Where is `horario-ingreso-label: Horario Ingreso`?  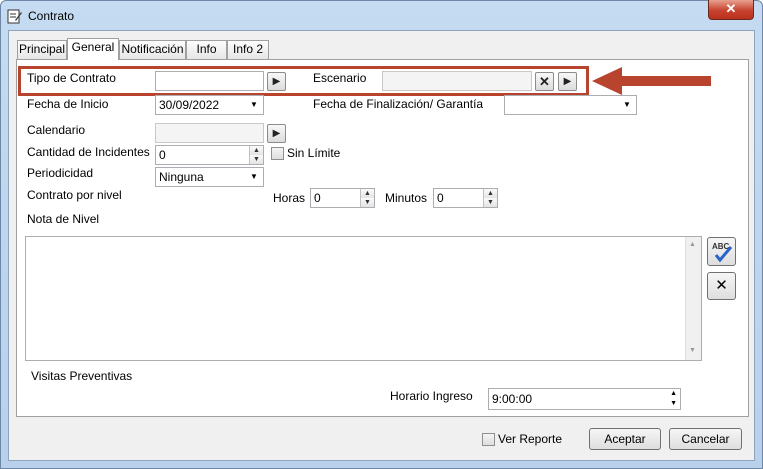
horario-ingreso-label: Horario Ingreso is located at coordinates (431, 396).